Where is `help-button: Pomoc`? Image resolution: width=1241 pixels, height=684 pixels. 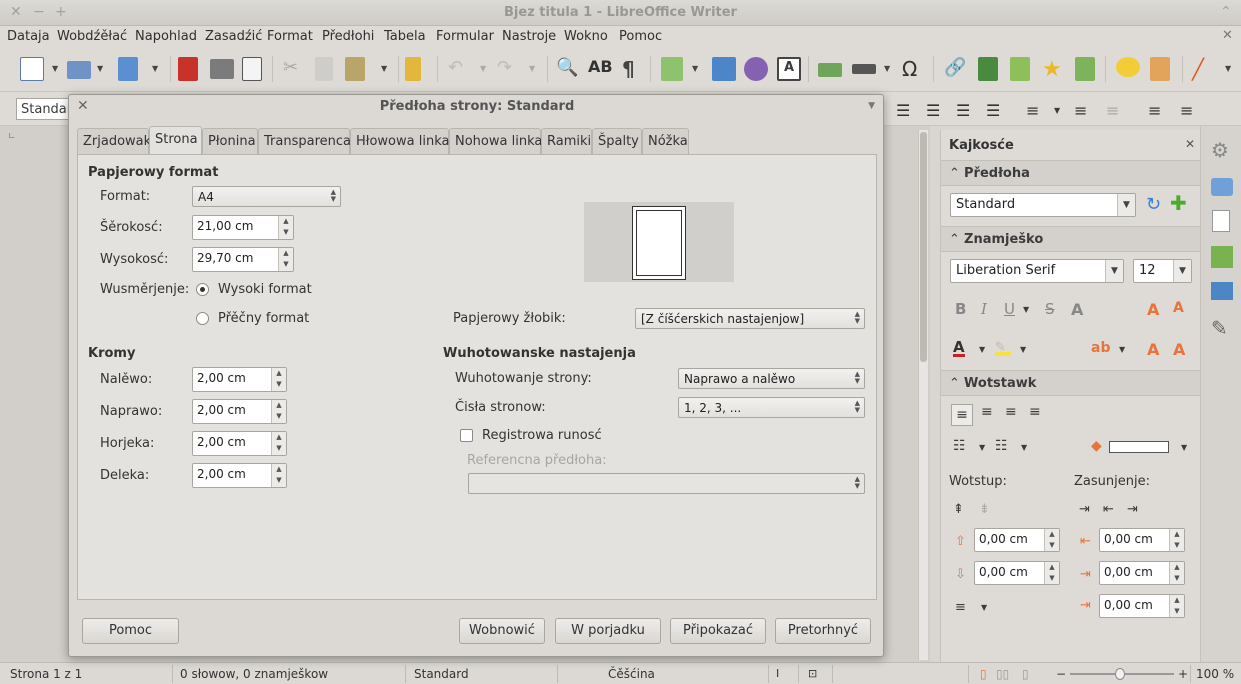
help-button: Pomoc is located at coordinates (130, 631).